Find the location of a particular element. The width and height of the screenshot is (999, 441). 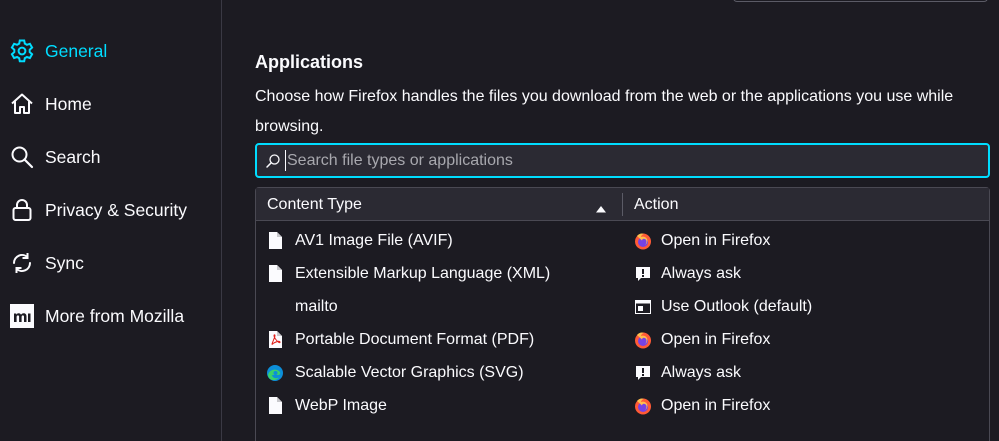

table-row: mailto Use Outlook (default) is located at coordinates (622, 306).